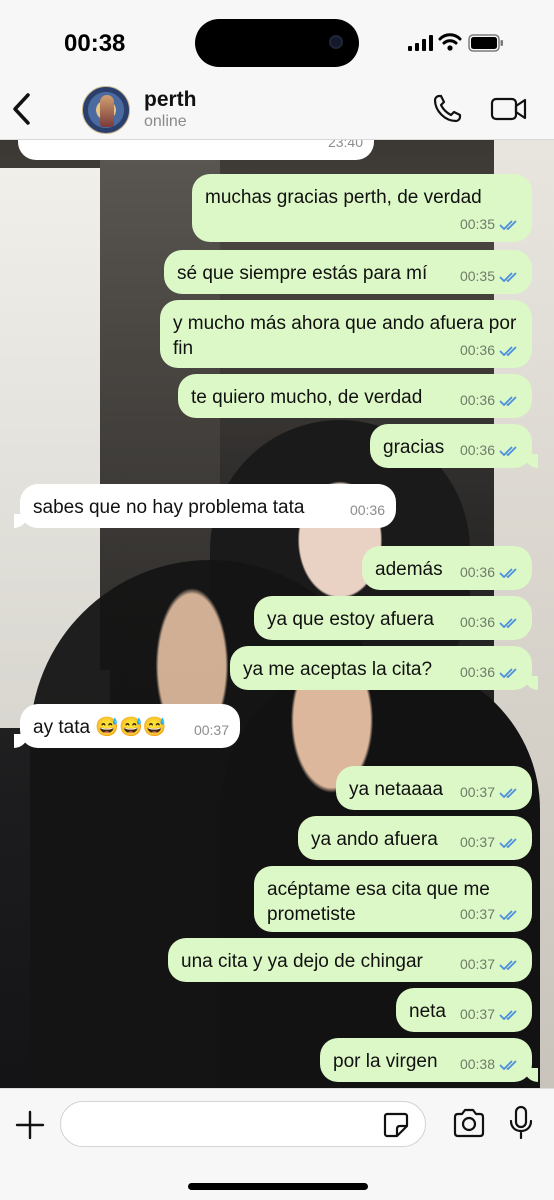 This screenshot has width=554, height=1200. Describe the element at coordinates (485, 43) in the screenshot. I see `battery-icon` at that location.